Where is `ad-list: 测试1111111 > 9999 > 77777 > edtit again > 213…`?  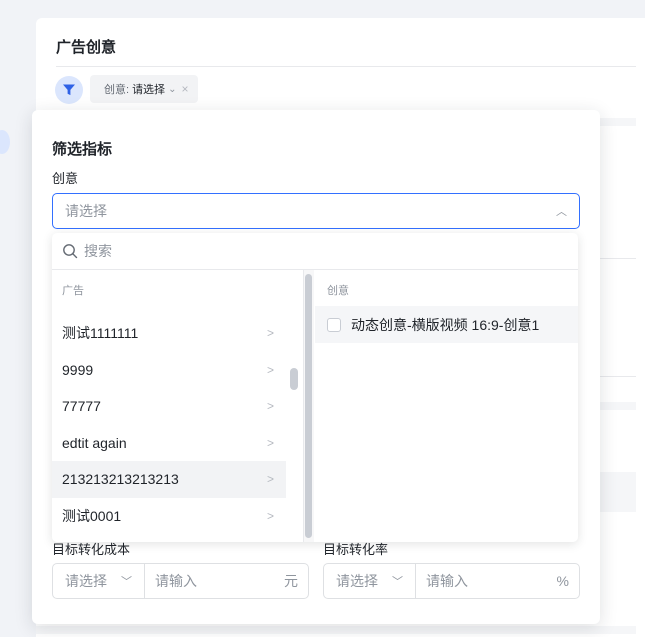 ad-list: 测试1111111 > 9999 > 77777 > edtit again > 213… is located at coordinates (169, 424).